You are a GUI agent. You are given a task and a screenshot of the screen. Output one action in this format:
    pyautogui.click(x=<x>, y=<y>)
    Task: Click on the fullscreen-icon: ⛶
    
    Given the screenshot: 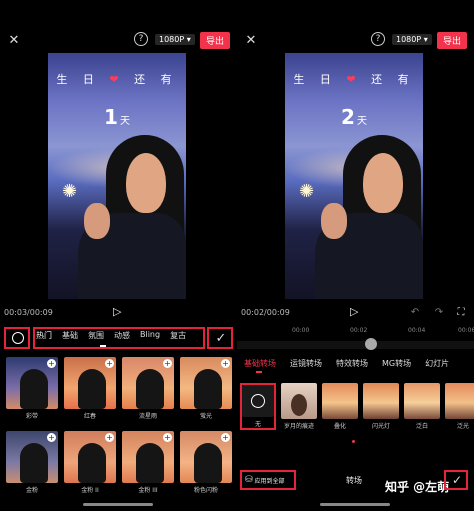 What is the action you would take?
    pyautogui.click(x=461, y=312)
    